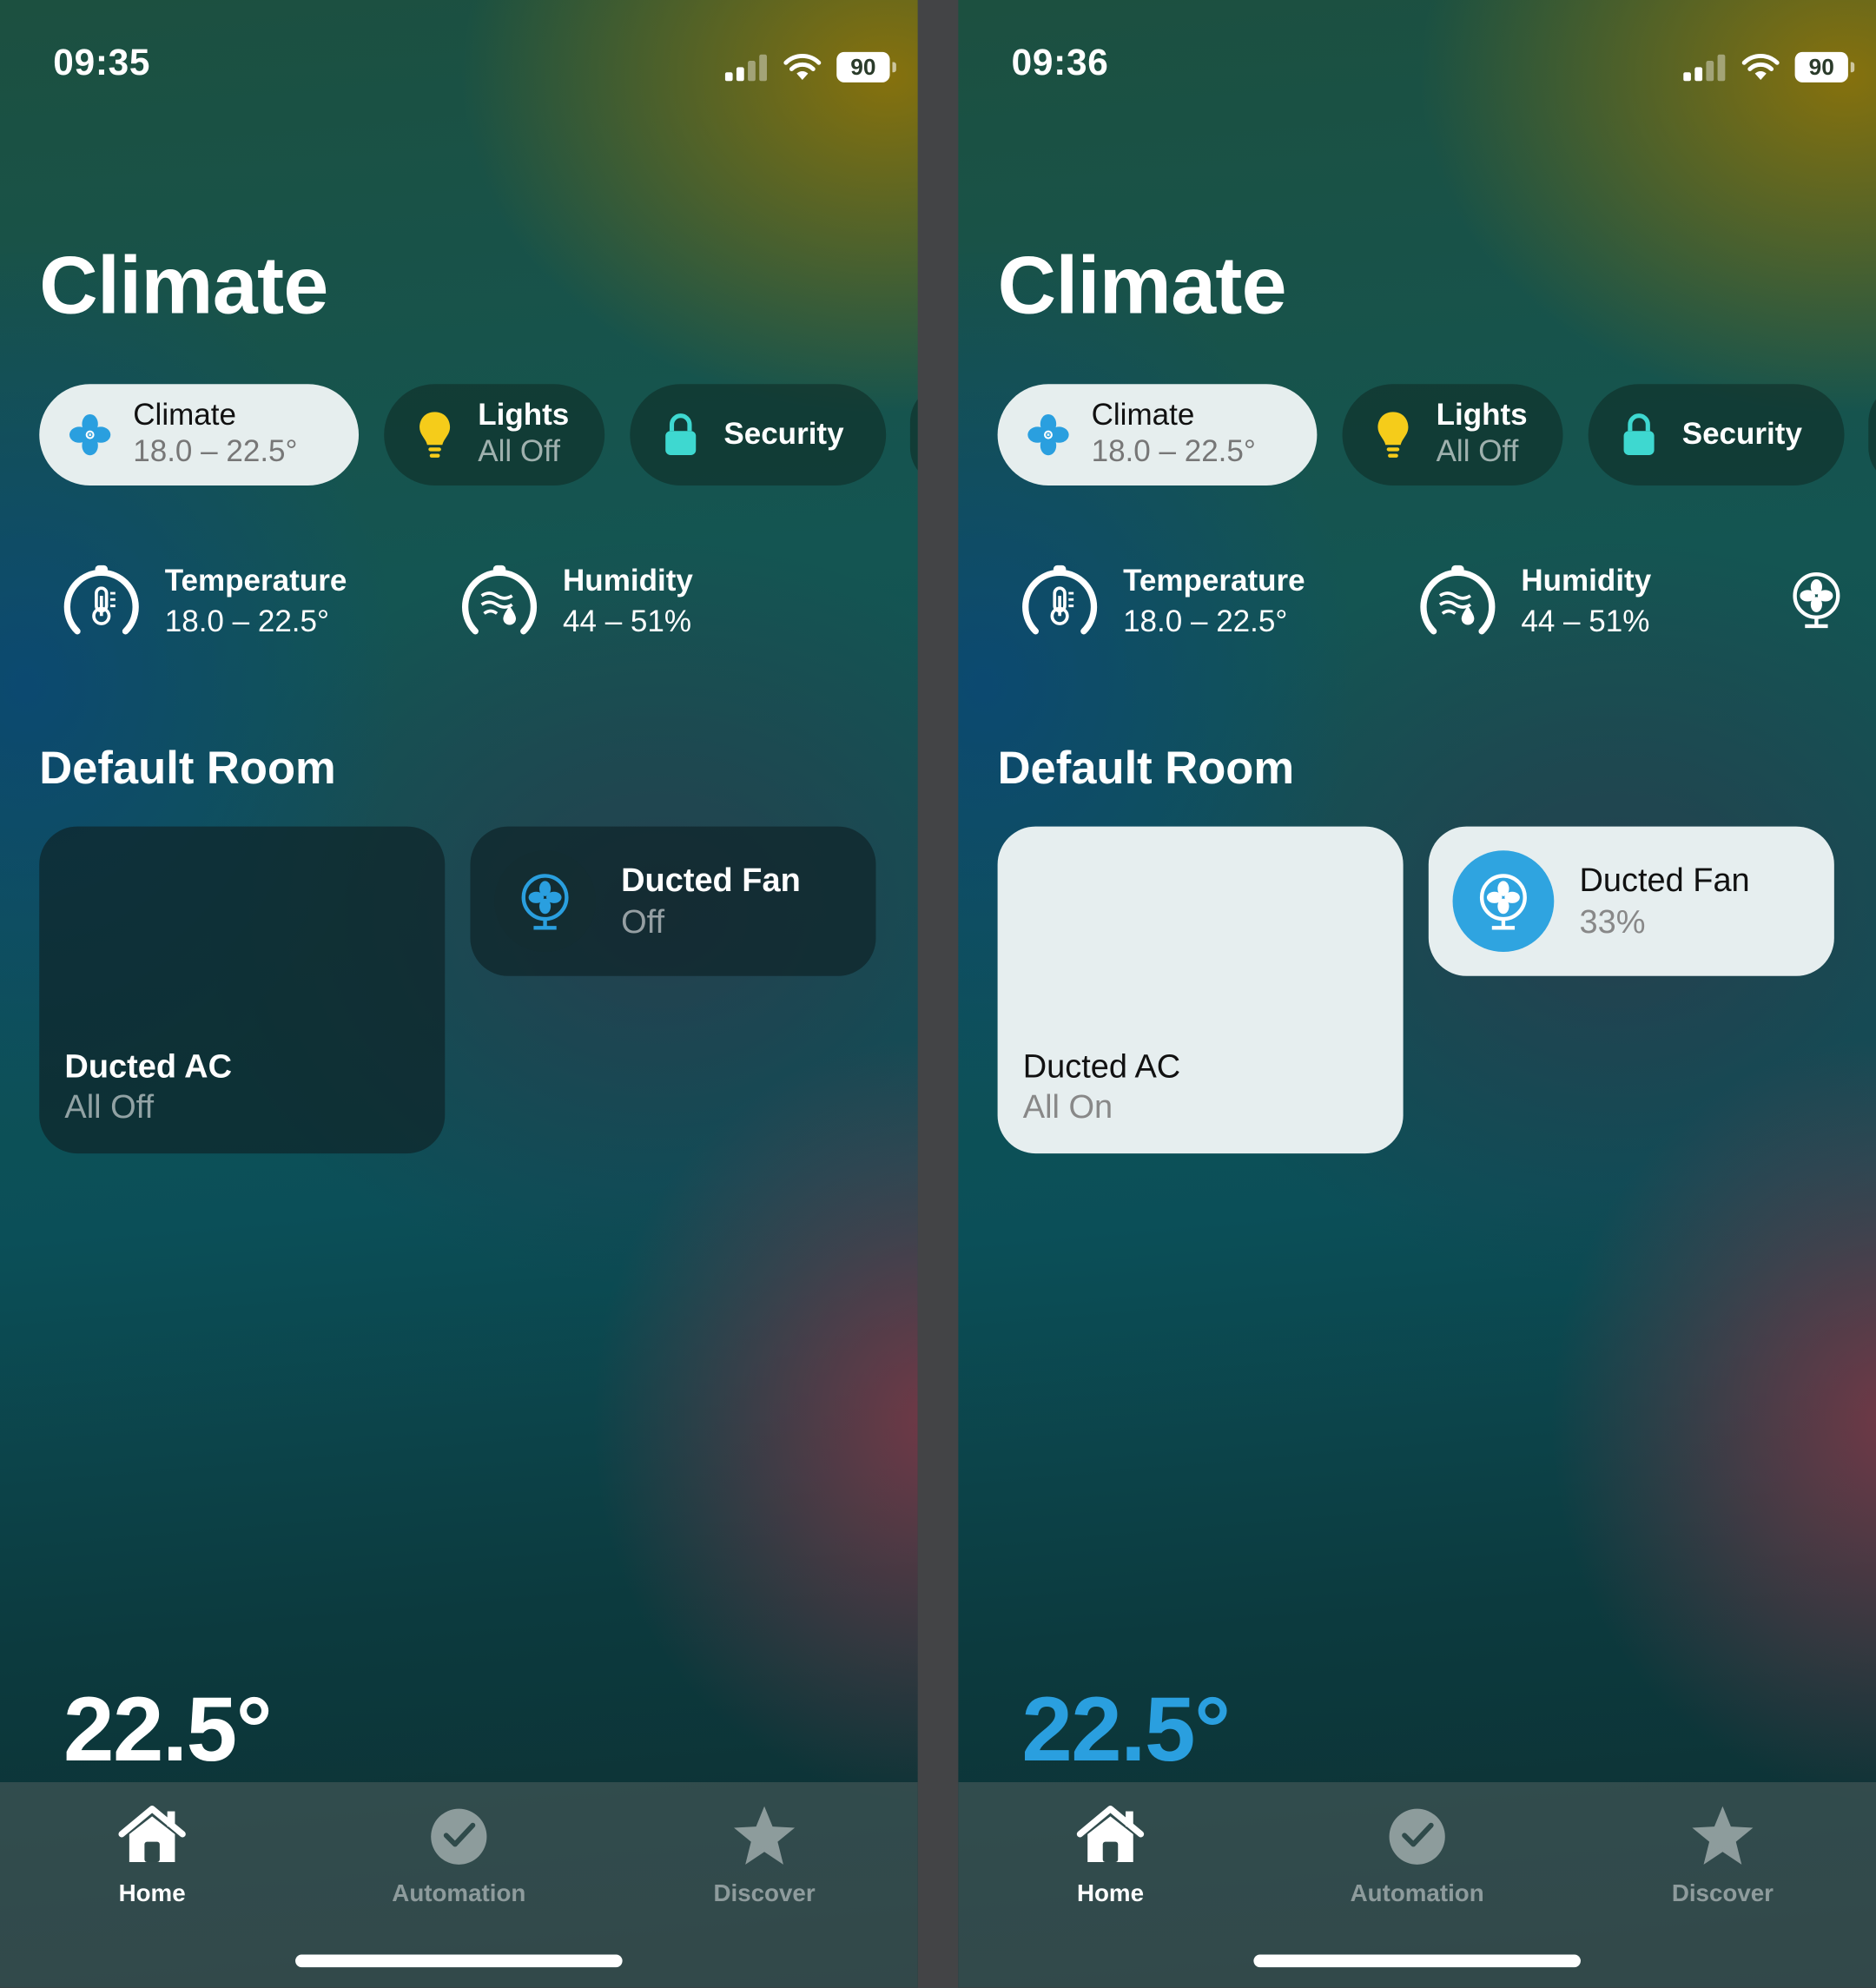 The width and height of the screenshot is (1876, 1988). Describe the element at coordinates (1631, 901) in the screenshot. I see `tile-ducted-fan: Ducted Fan 33%` at that location.